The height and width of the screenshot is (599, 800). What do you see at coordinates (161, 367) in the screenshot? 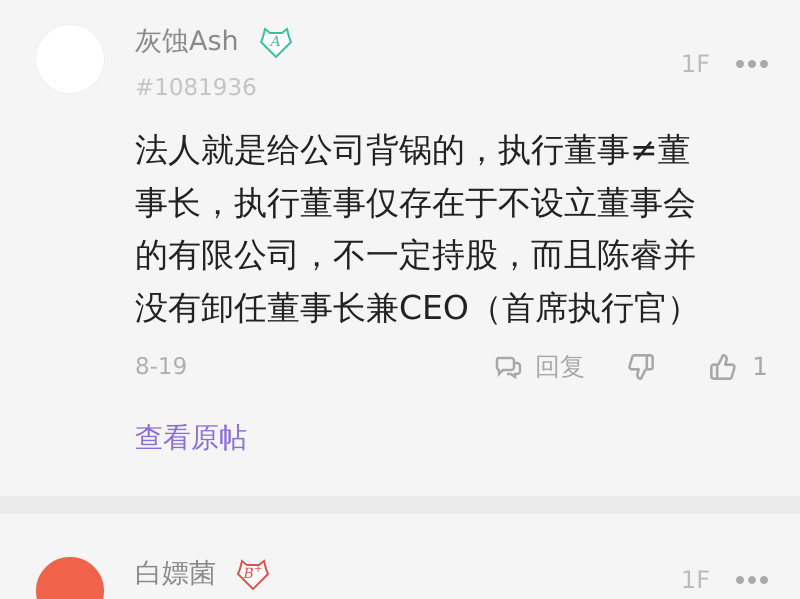
I see `comment-date: 8-19` at bounding box center [161, 367].